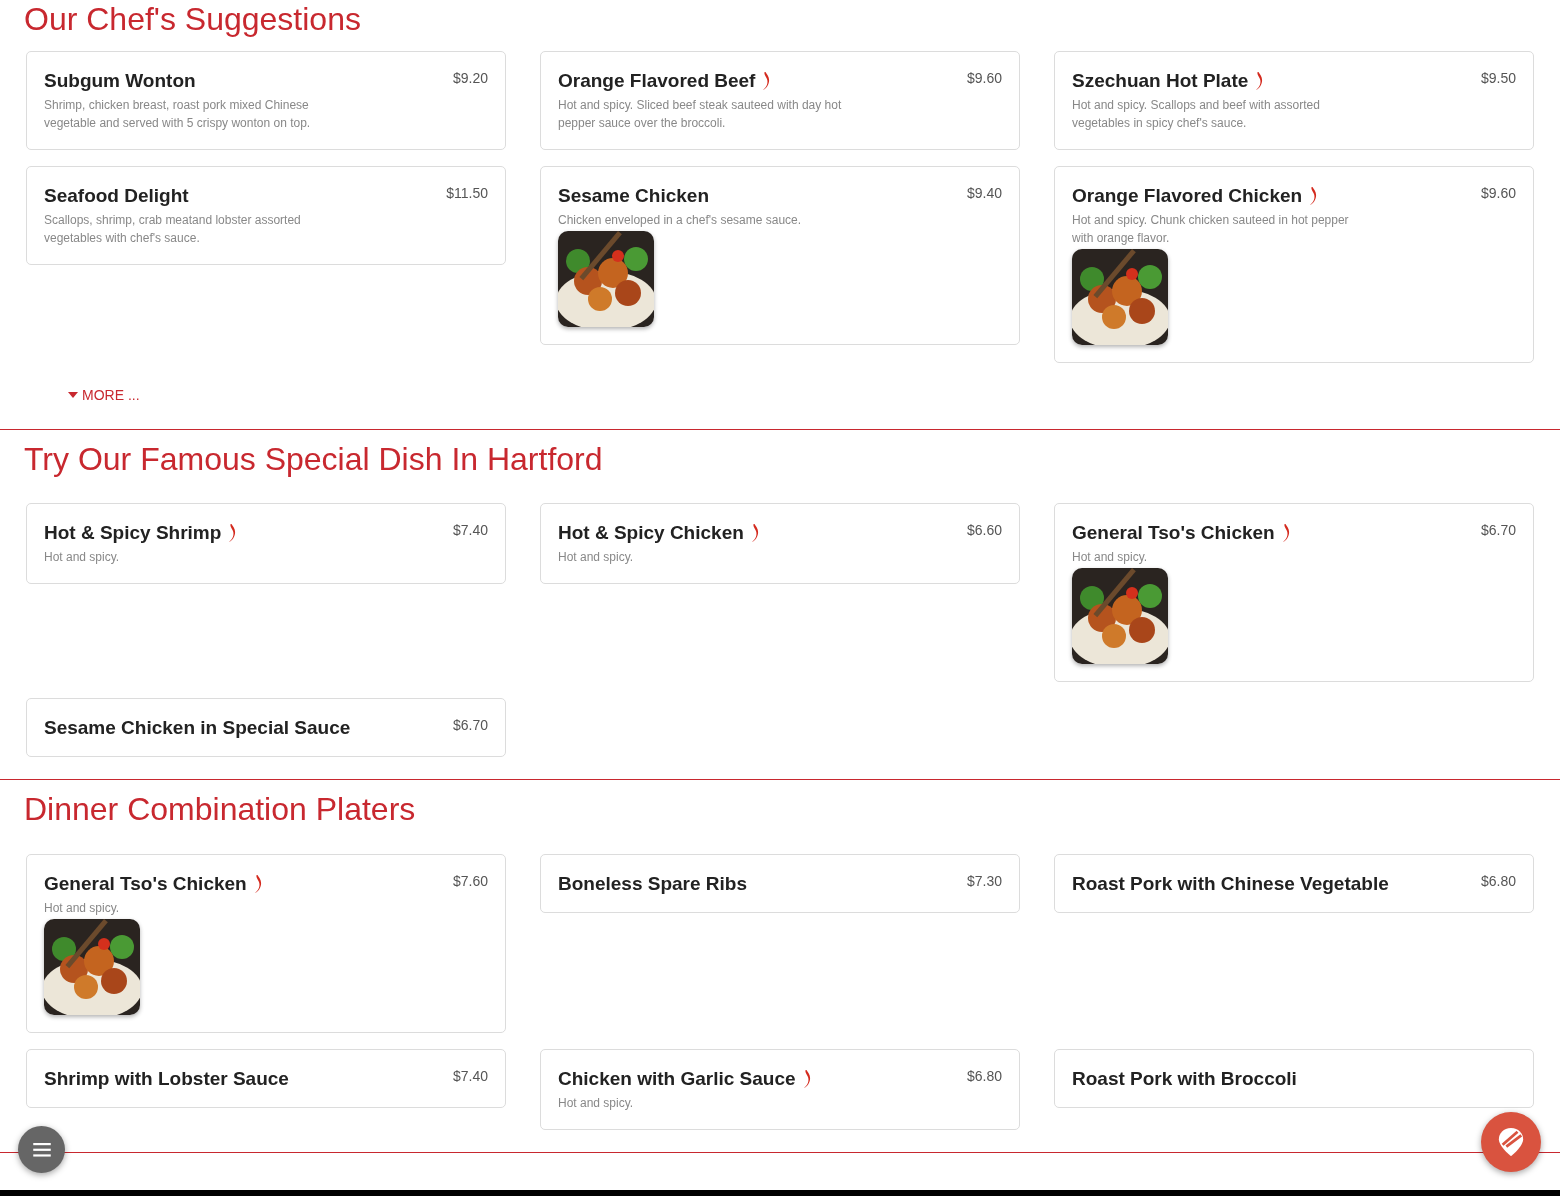  Describe the element at coordinates (197, 728) in the screenshot. I see `dish-name: Sesame Chicken in Special Sauce` at that location.